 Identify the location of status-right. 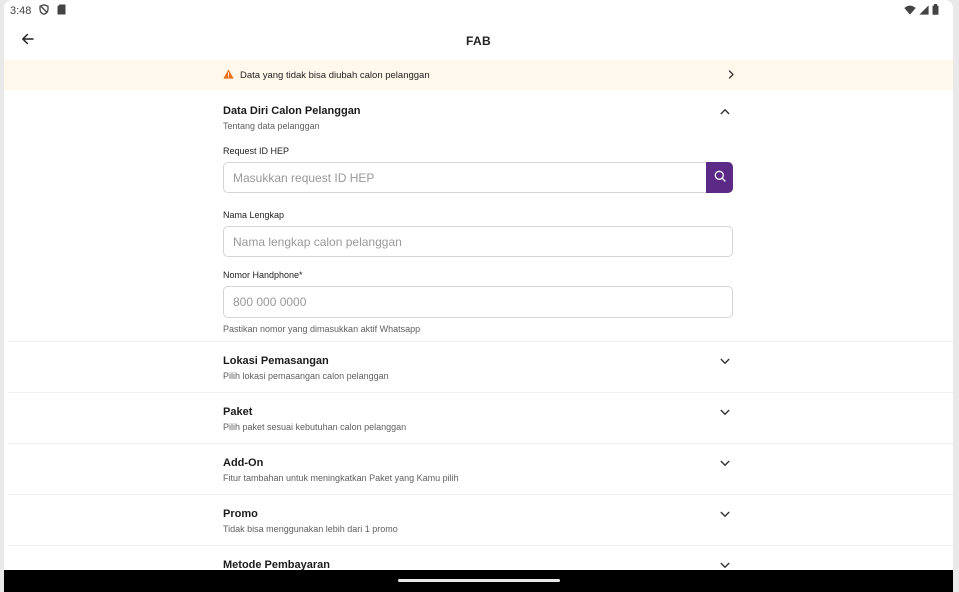
(921, 11).